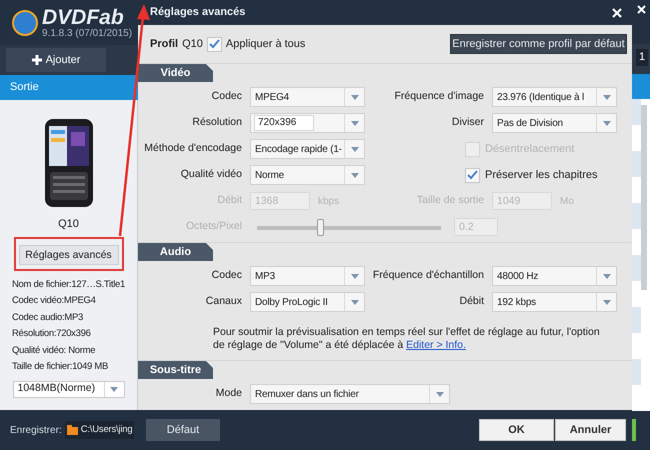 The image size is (650, 450). I want to click on field-label: Diviser, so click(468, 122).